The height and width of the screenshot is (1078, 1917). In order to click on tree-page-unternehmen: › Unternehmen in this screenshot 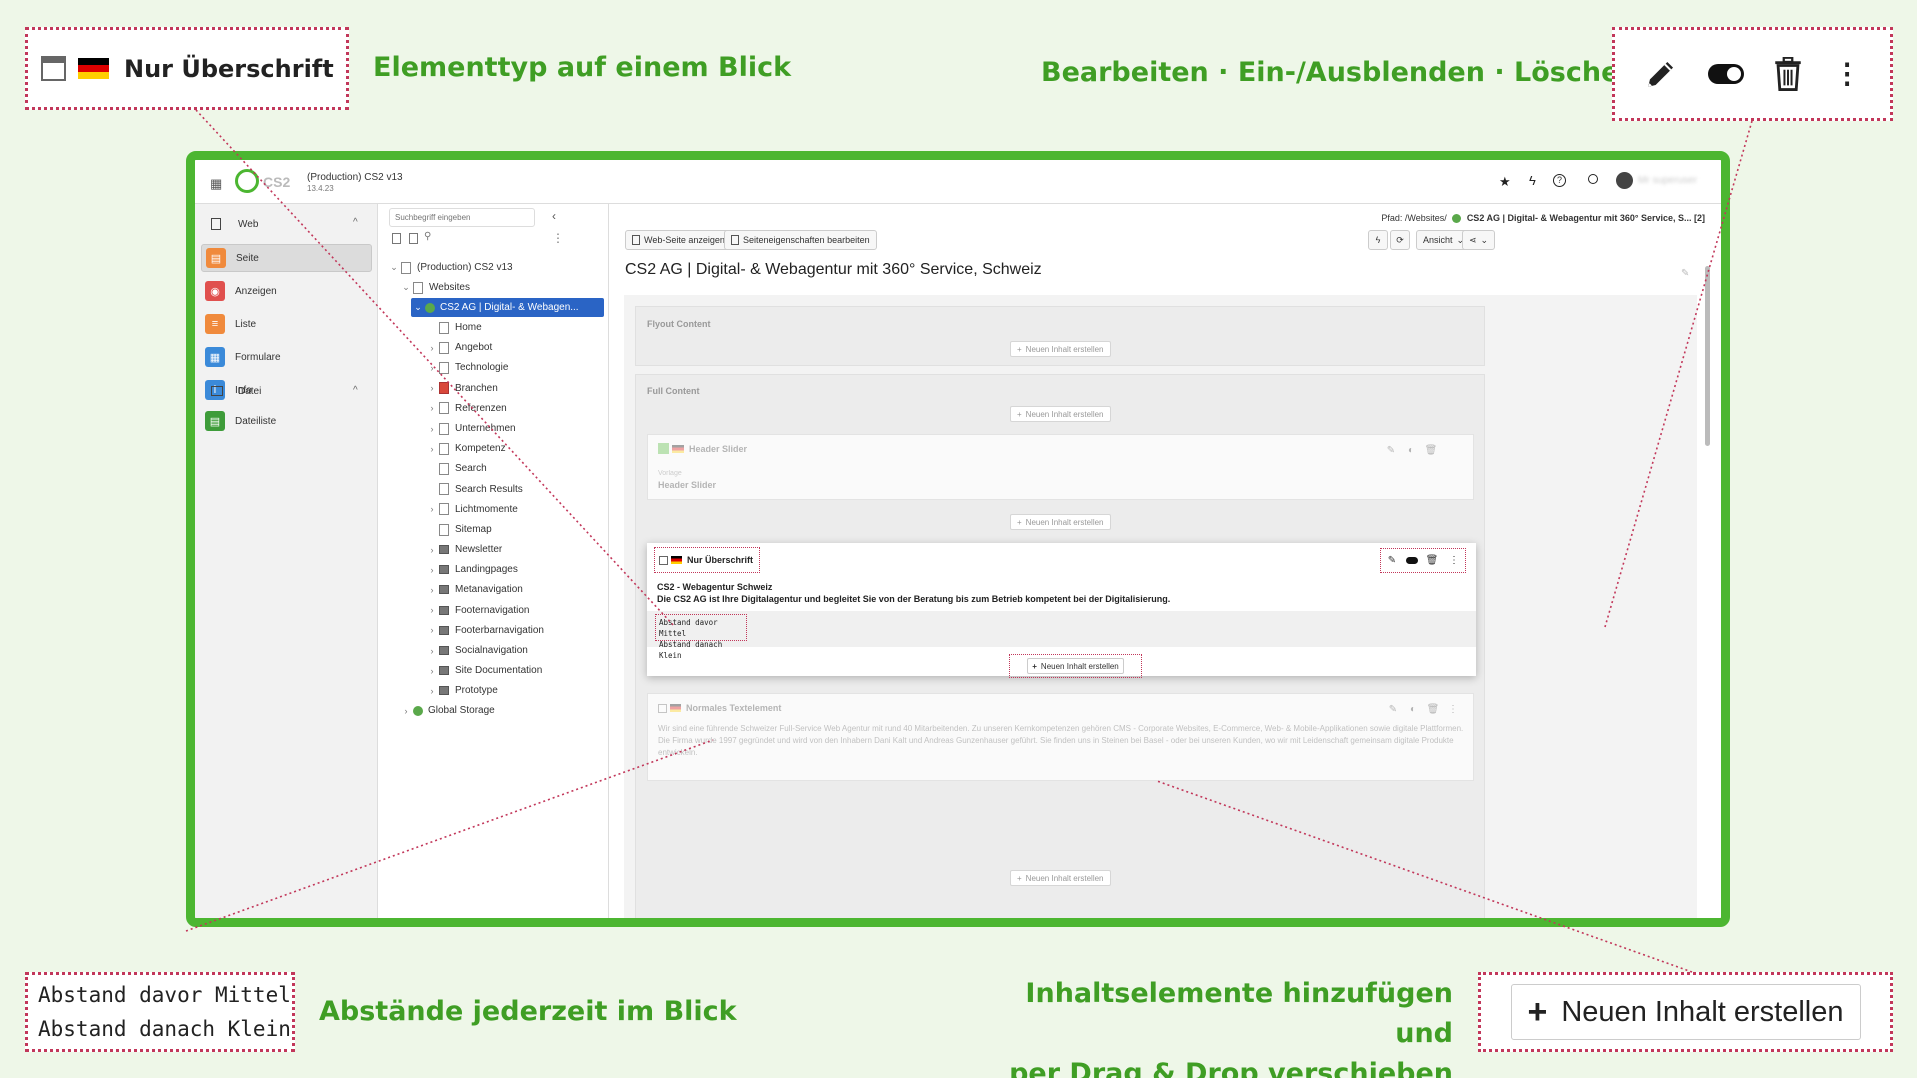, I will do `click(470, 428)`.